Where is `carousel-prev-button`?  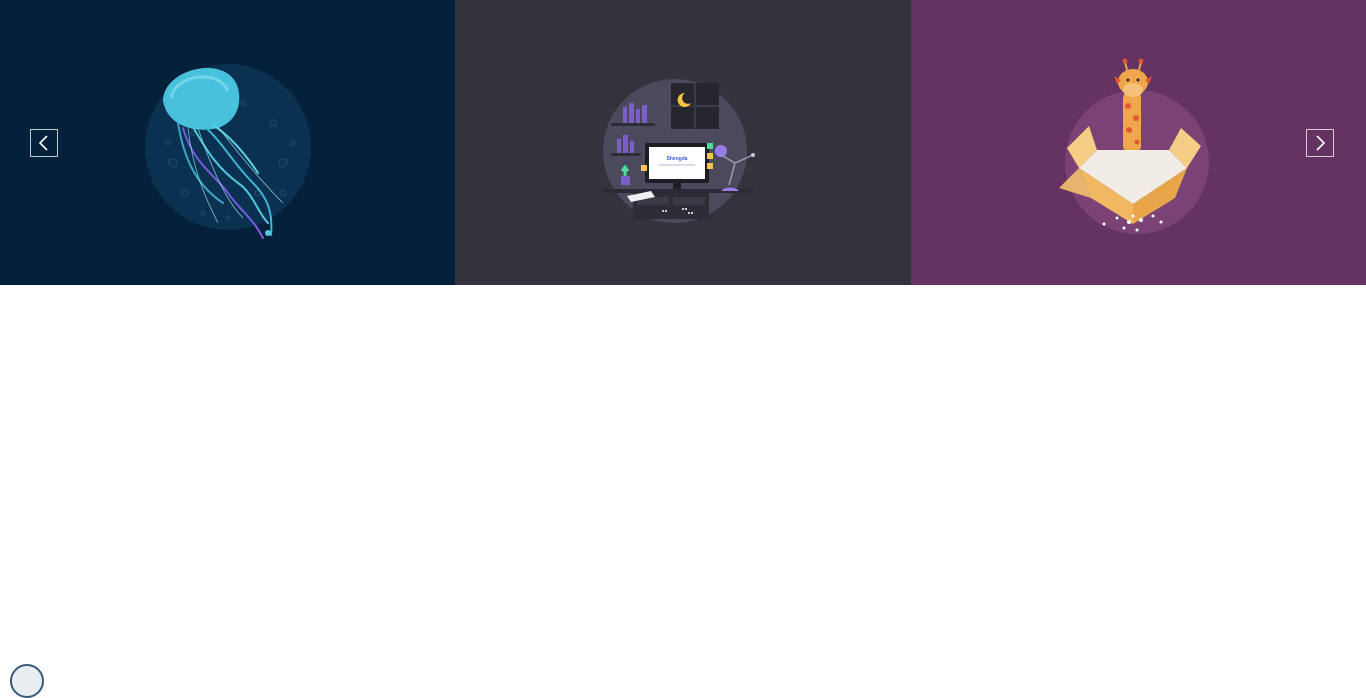
carousel-prev-button is located at coordinates (44, 143).